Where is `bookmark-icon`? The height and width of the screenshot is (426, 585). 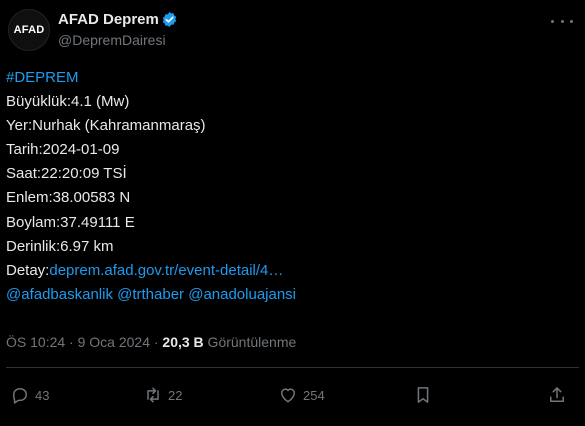 bookmark-icon is located at coordinates (423, 395).